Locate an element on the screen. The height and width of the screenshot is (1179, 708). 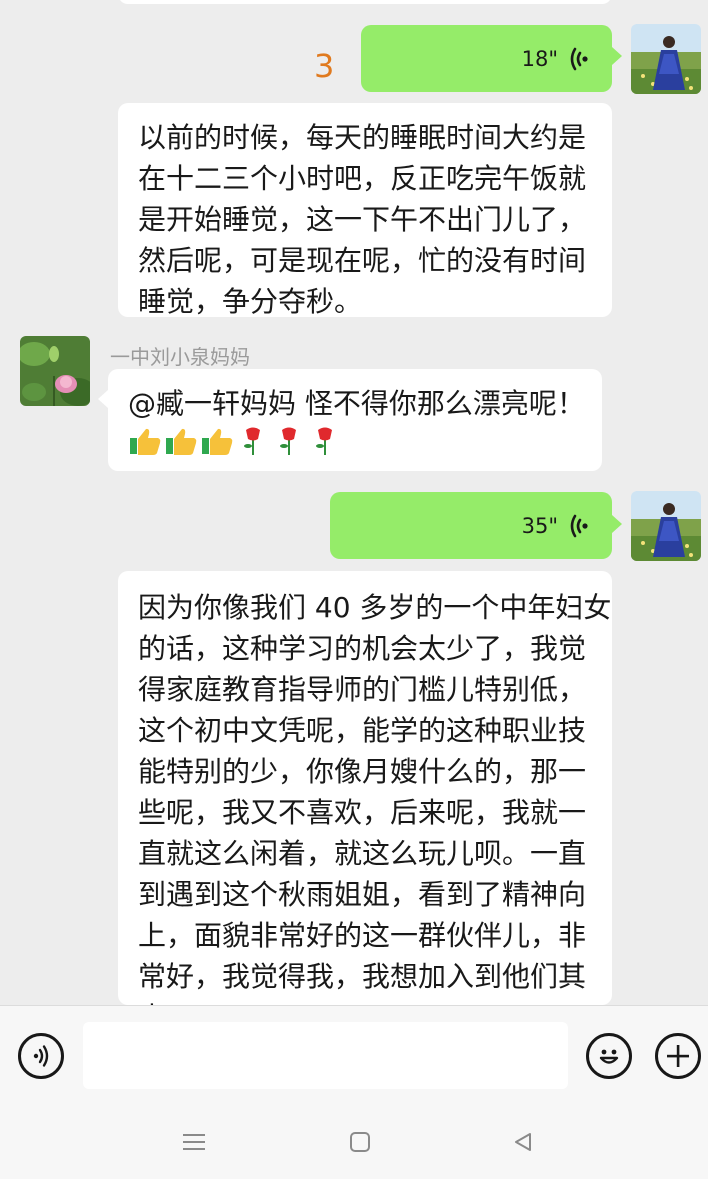
message-line: 上，面貌非常好的这一群伙伴儿，非 is located at coordinates (362, 935).